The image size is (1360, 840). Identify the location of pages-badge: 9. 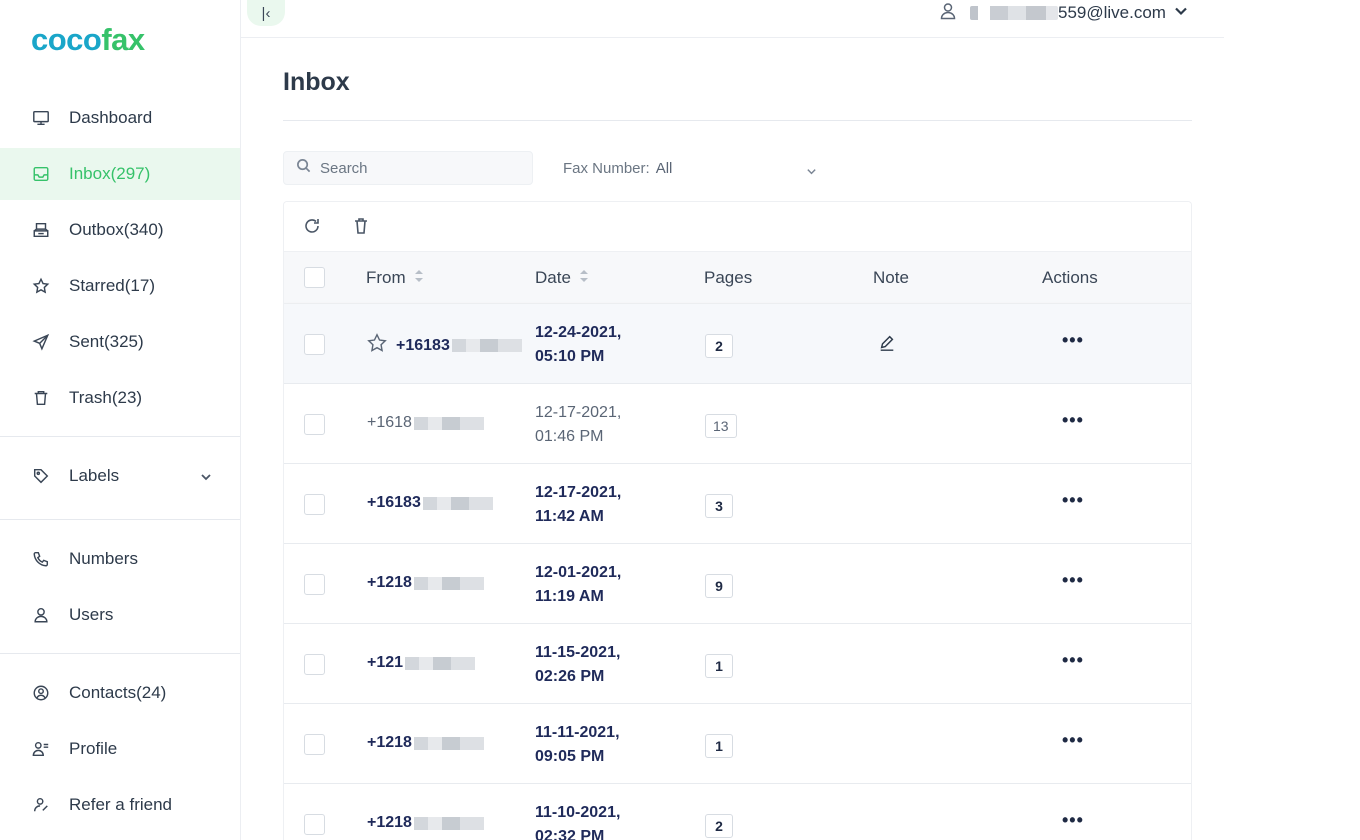
(719, 586).